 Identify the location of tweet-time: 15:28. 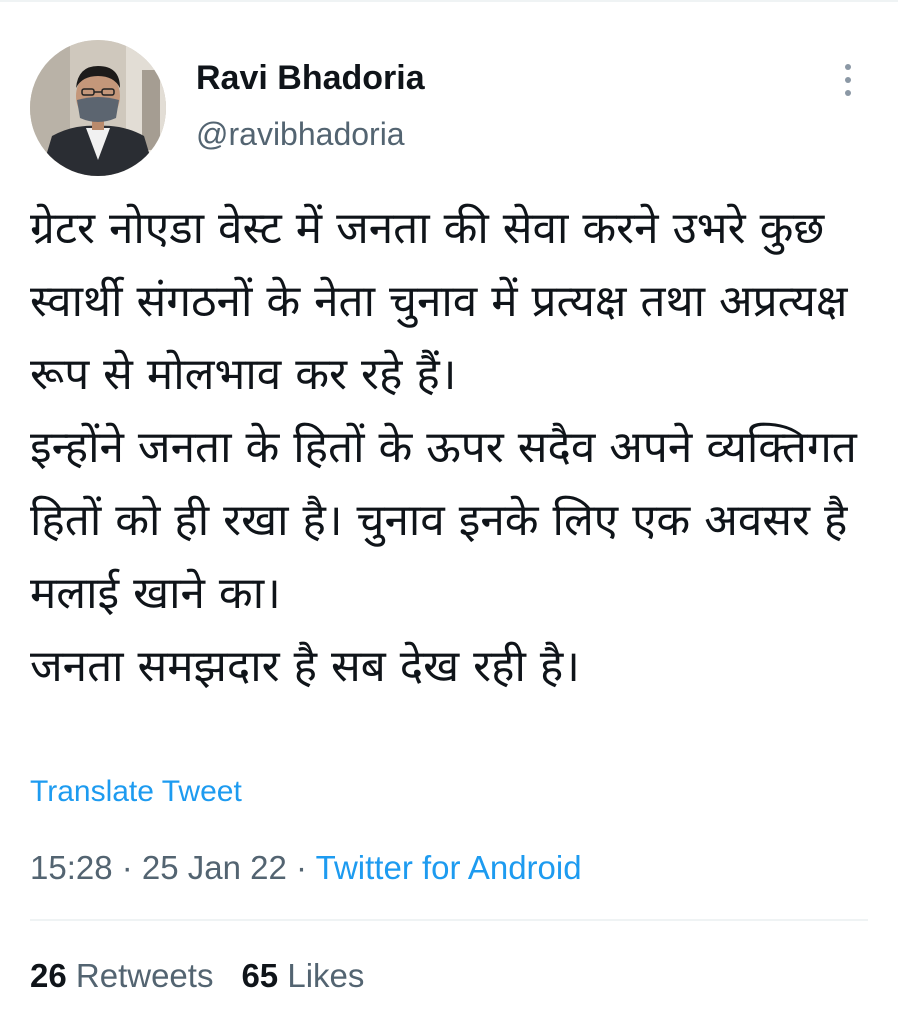
(71, 867).